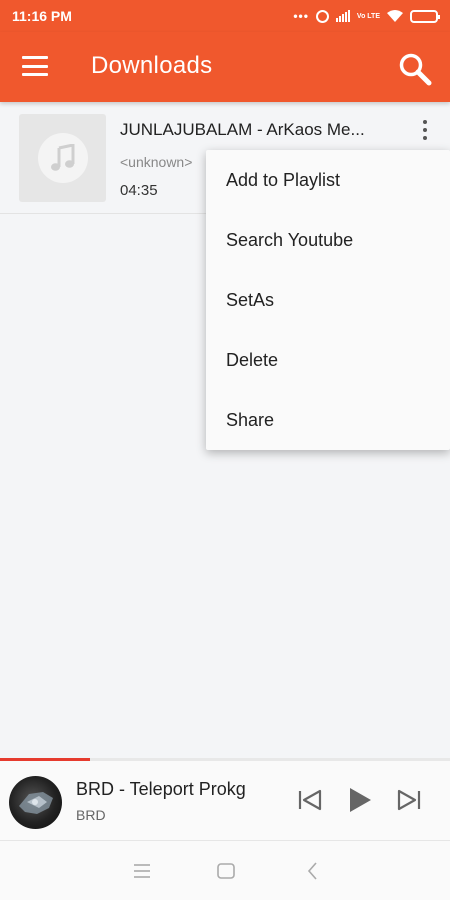  I want to click on menu-item-search-youtube: Search Youtube, so click(328, 240).